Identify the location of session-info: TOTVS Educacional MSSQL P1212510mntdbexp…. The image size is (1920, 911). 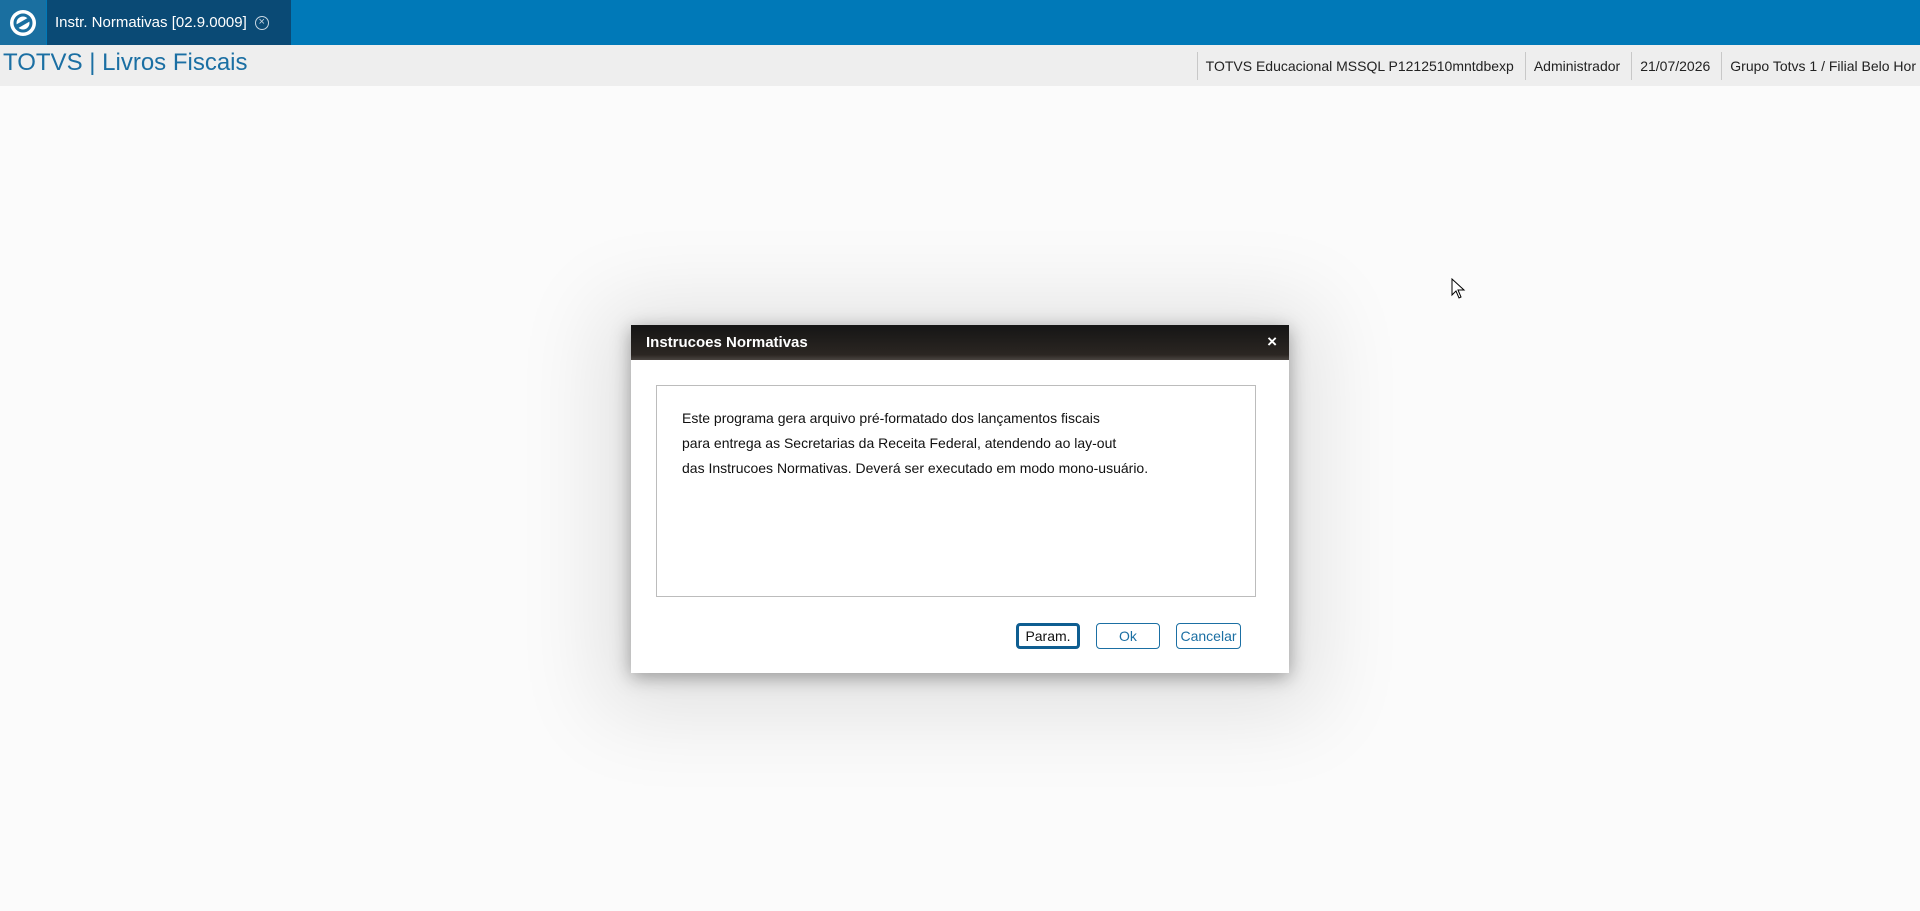
(1558, 66).